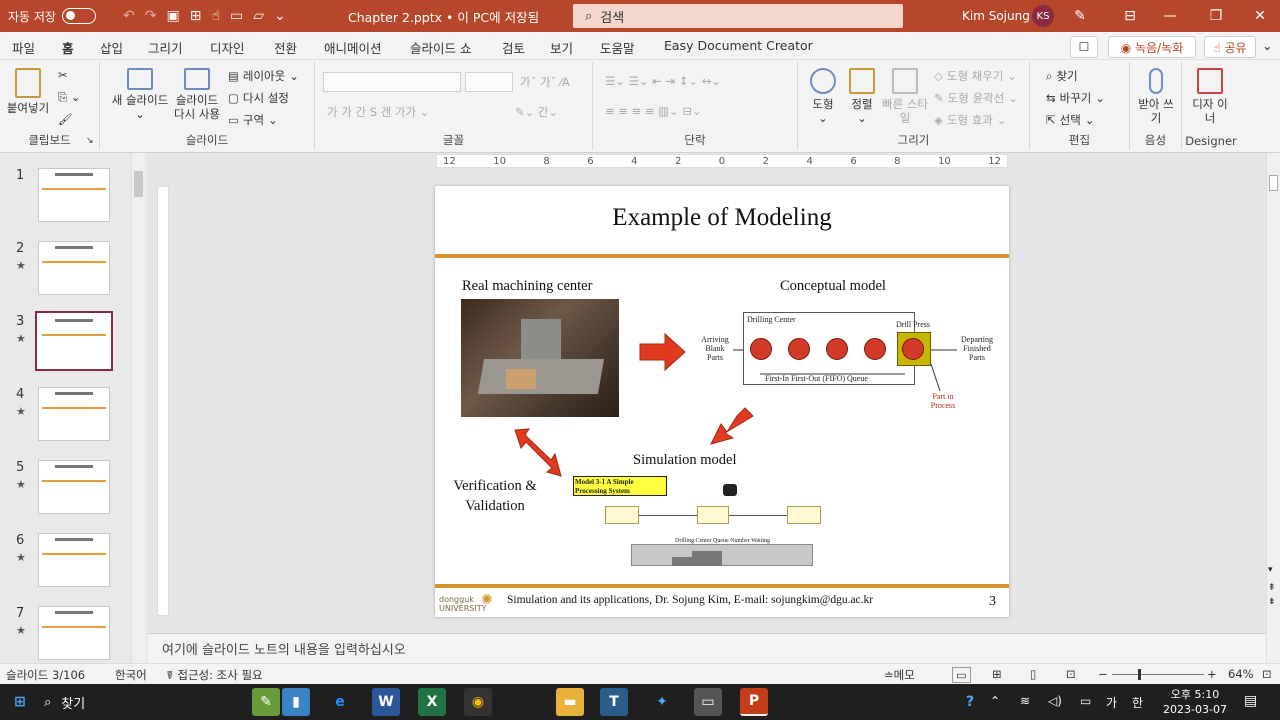  I want to click on redo-icon: ↷, so click(151, 16).